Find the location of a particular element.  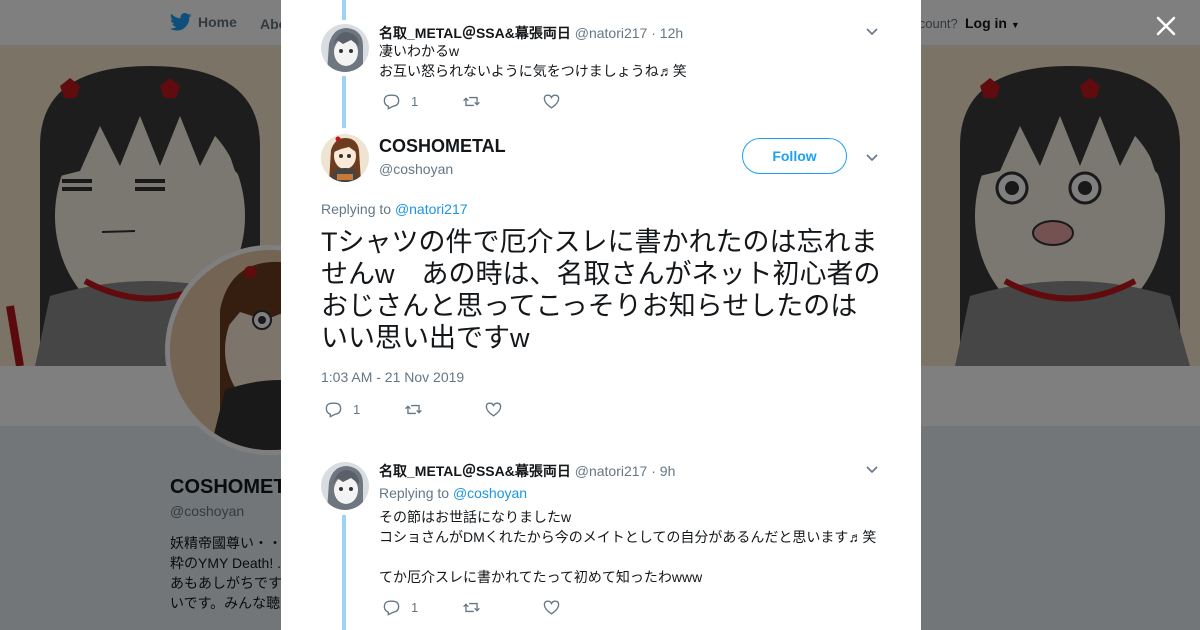

tweet-header: 名取_METAL＠SSA&幕張両日 @natori217 · 12h is located at coordinates (531, 33).